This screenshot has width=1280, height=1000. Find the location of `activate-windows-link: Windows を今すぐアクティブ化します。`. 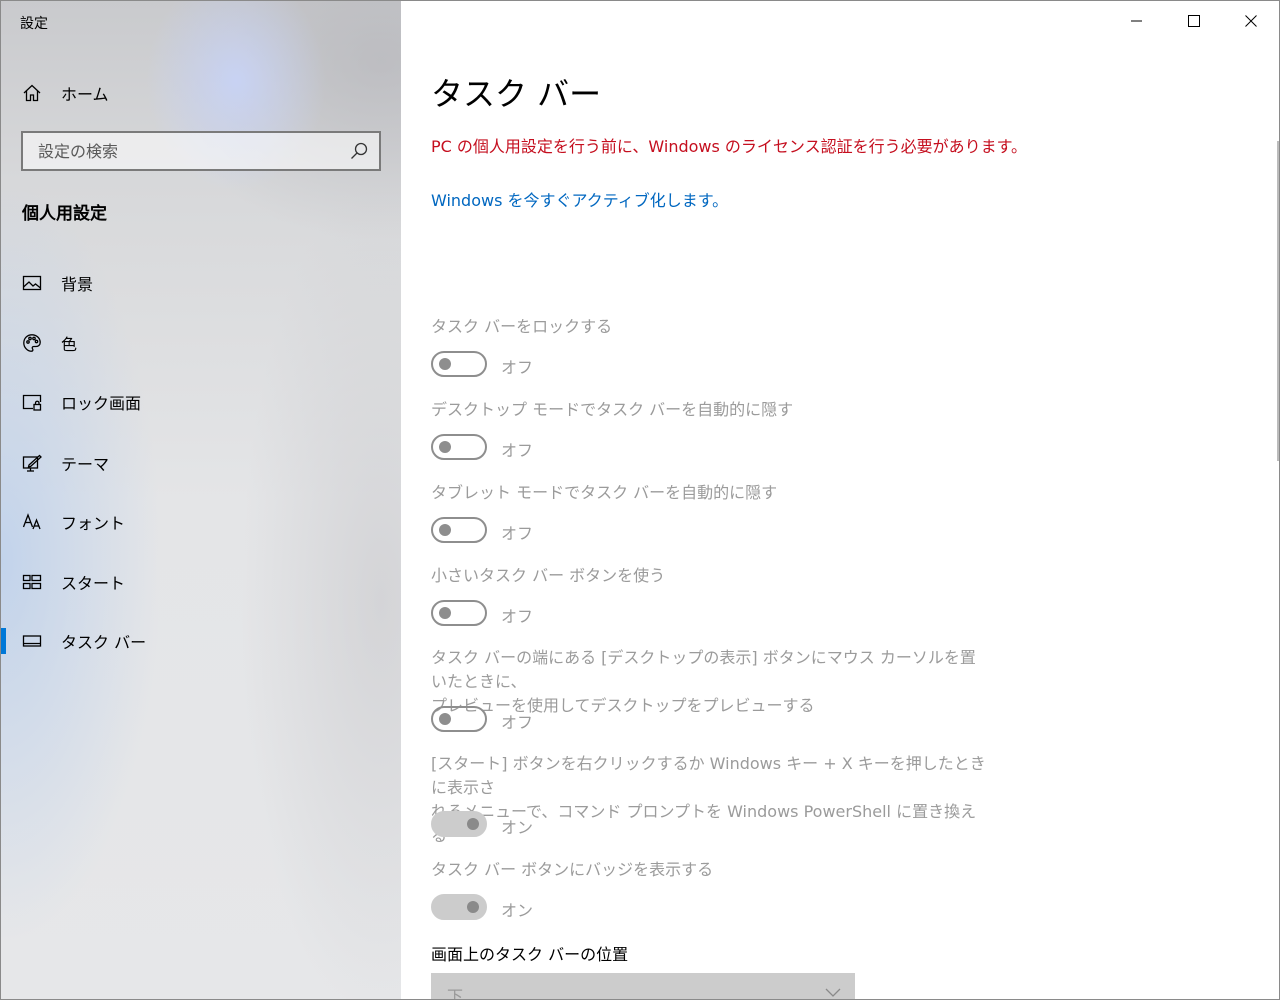

activate-windows-link: Windows を今すぐアクティブ化します。 is located at coordinates (579, 199).